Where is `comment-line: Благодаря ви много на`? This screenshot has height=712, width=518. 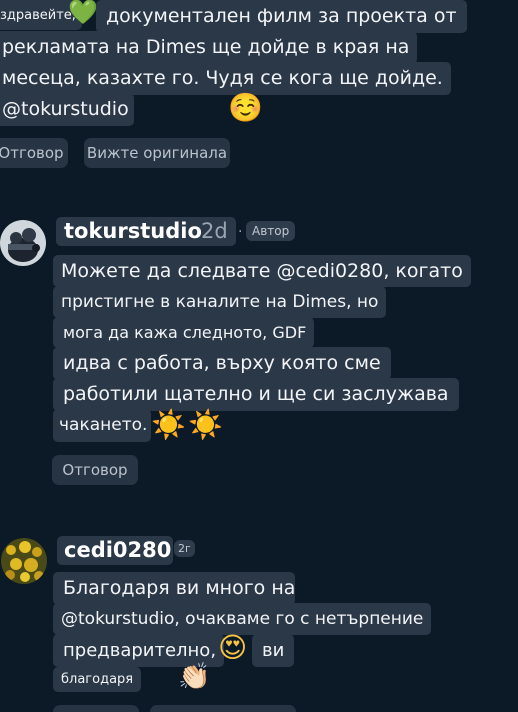
comment-line: Благодаря ви много на is located at coordinates (174, 588).